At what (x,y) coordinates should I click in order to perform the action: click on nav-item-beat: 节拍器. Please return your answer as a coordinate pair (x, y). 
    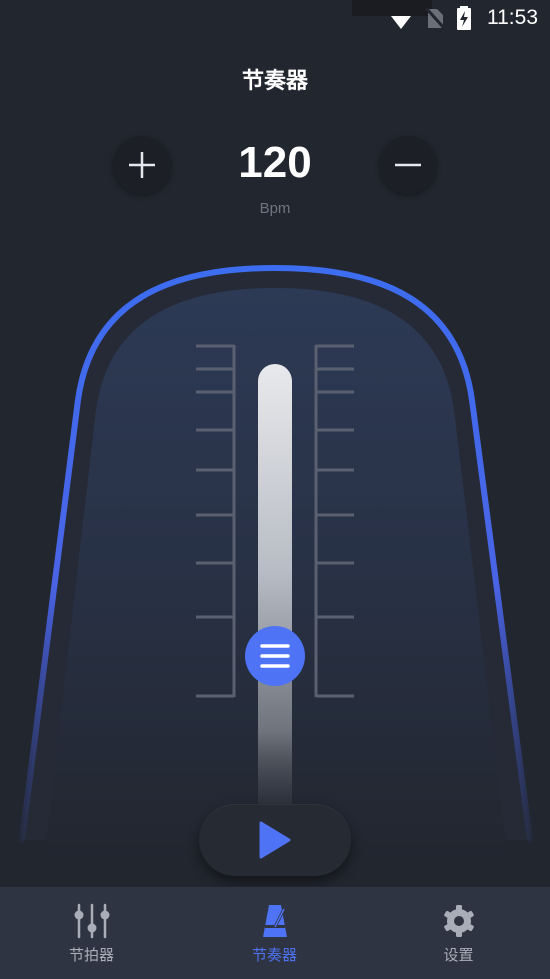
    Looking at the image, I should click on (91, 933).